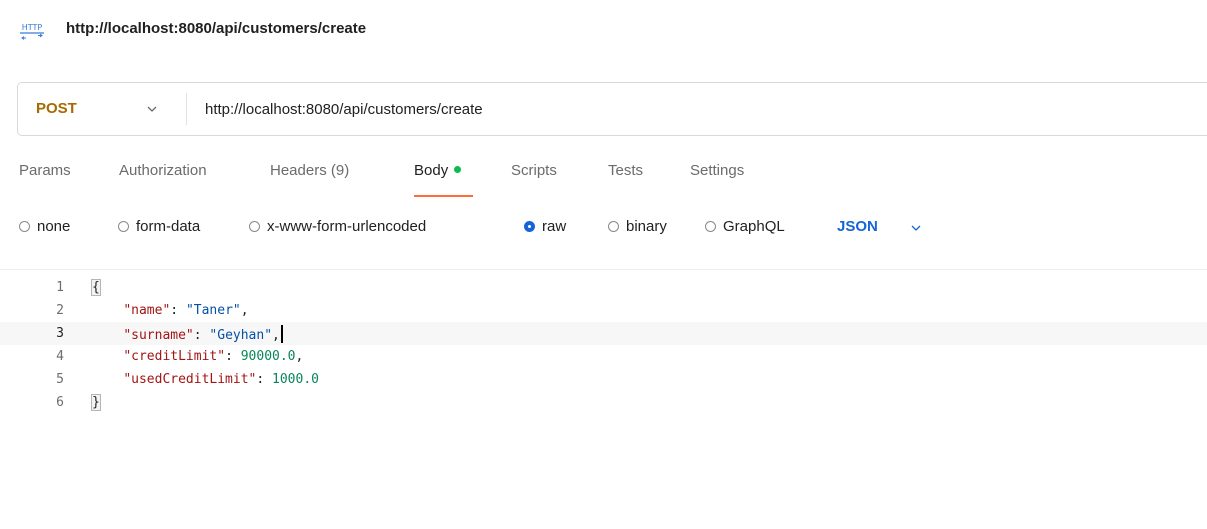  Describe the element at coordinates (295, 379) in the screenshot. I see `json-value: 1000.0` at that location.